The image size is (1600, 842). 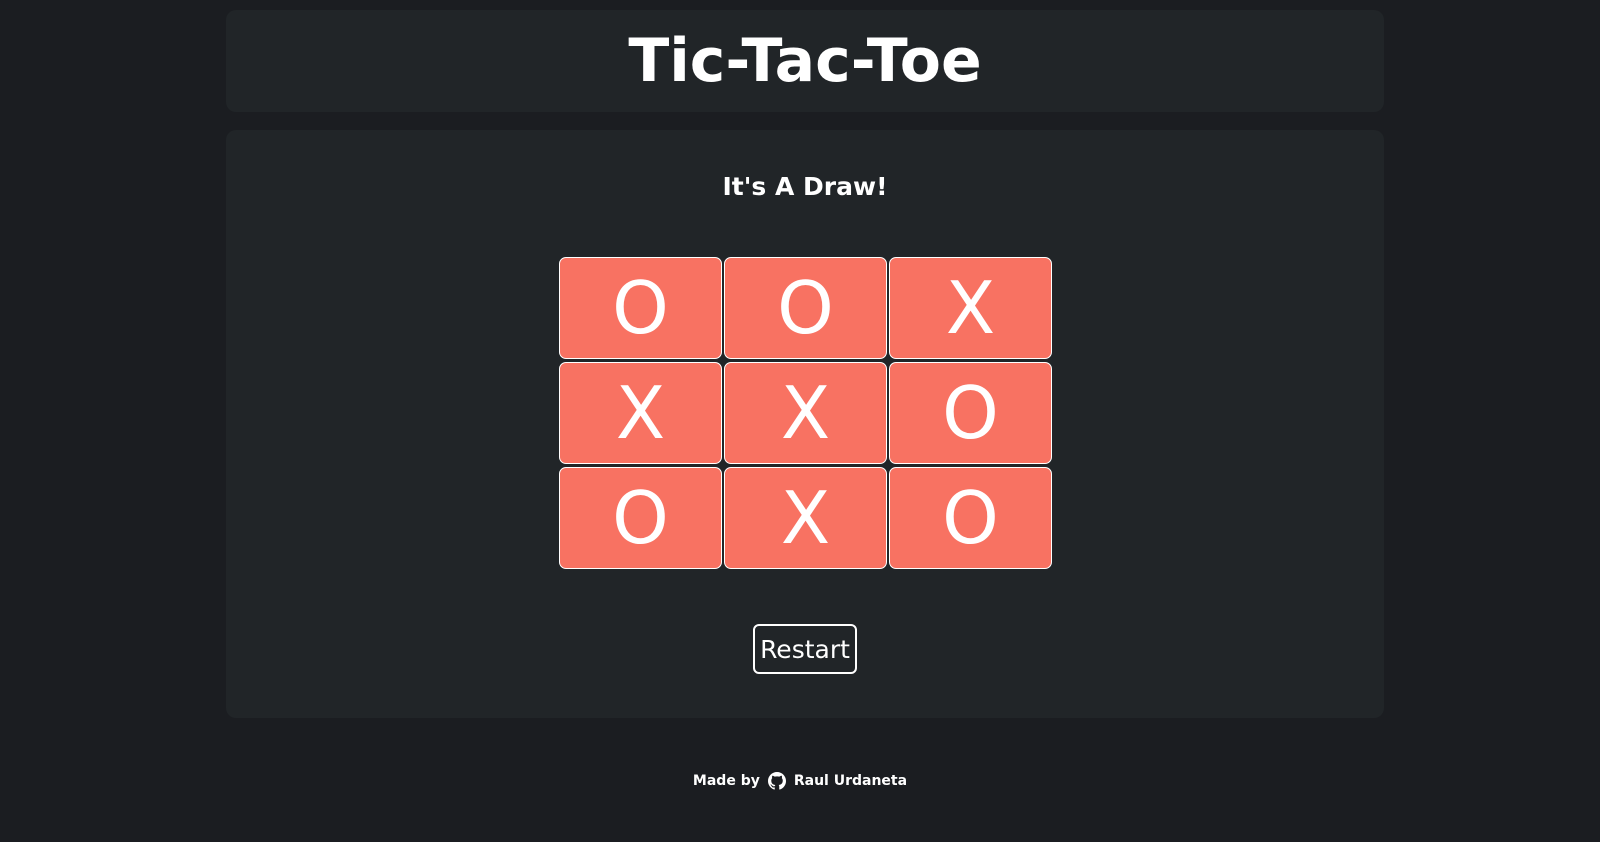 I want to click on page-title: Tic-Tac-Toe, so click(x=805, y=61).